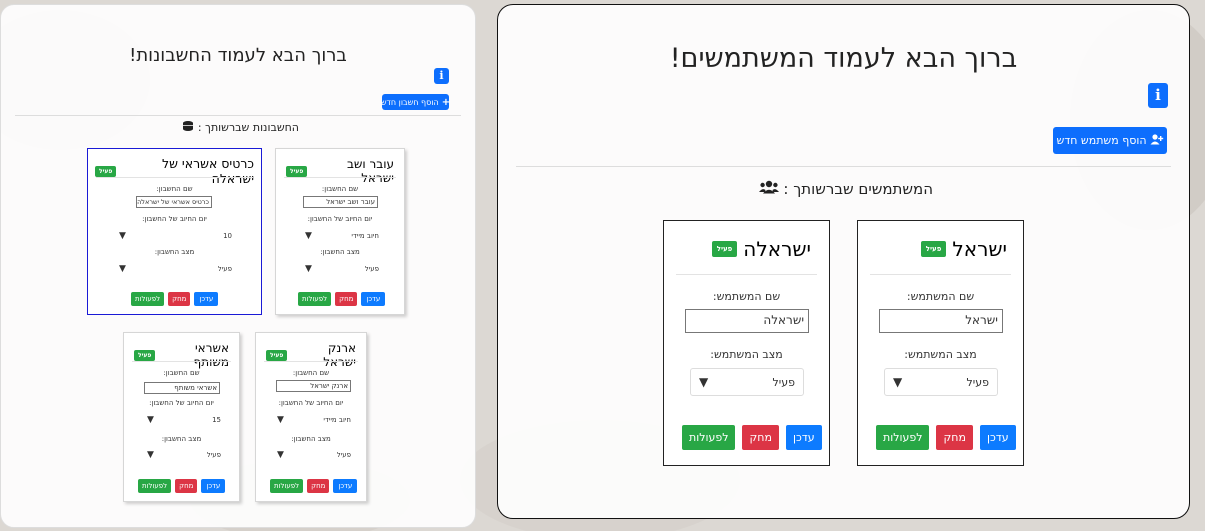 The image size is (1205, 531). What do you see at coordinates (238, 55) in the screenshot?
I see `page-title: ברוך הבא לעמוד החשבונות!` at bounding box center [238, 55].